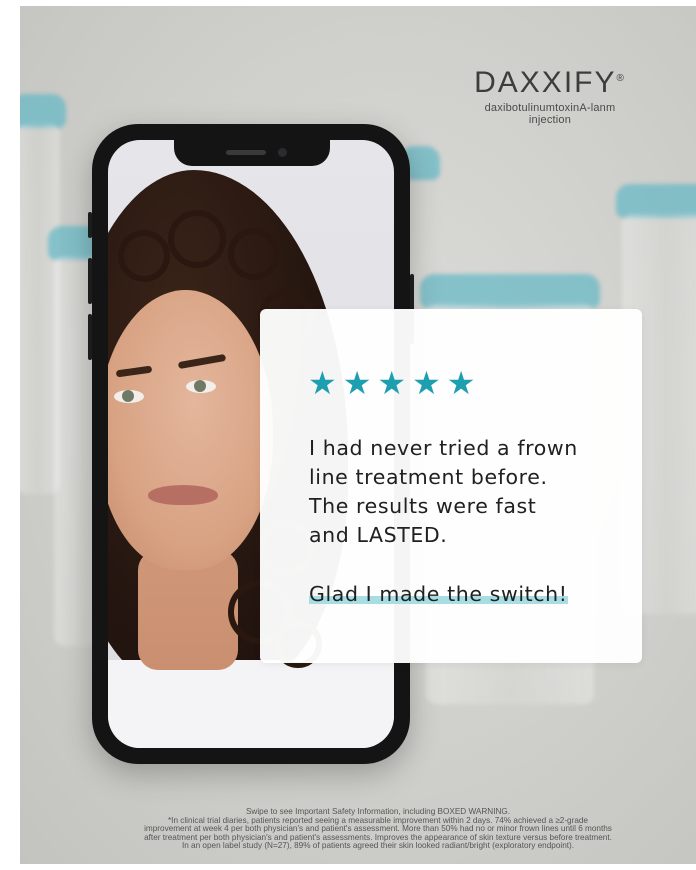  Describe the element at coordinates (443, 448) in the screenshot. I see `review-text-line: I had never tried a frown` at that location.